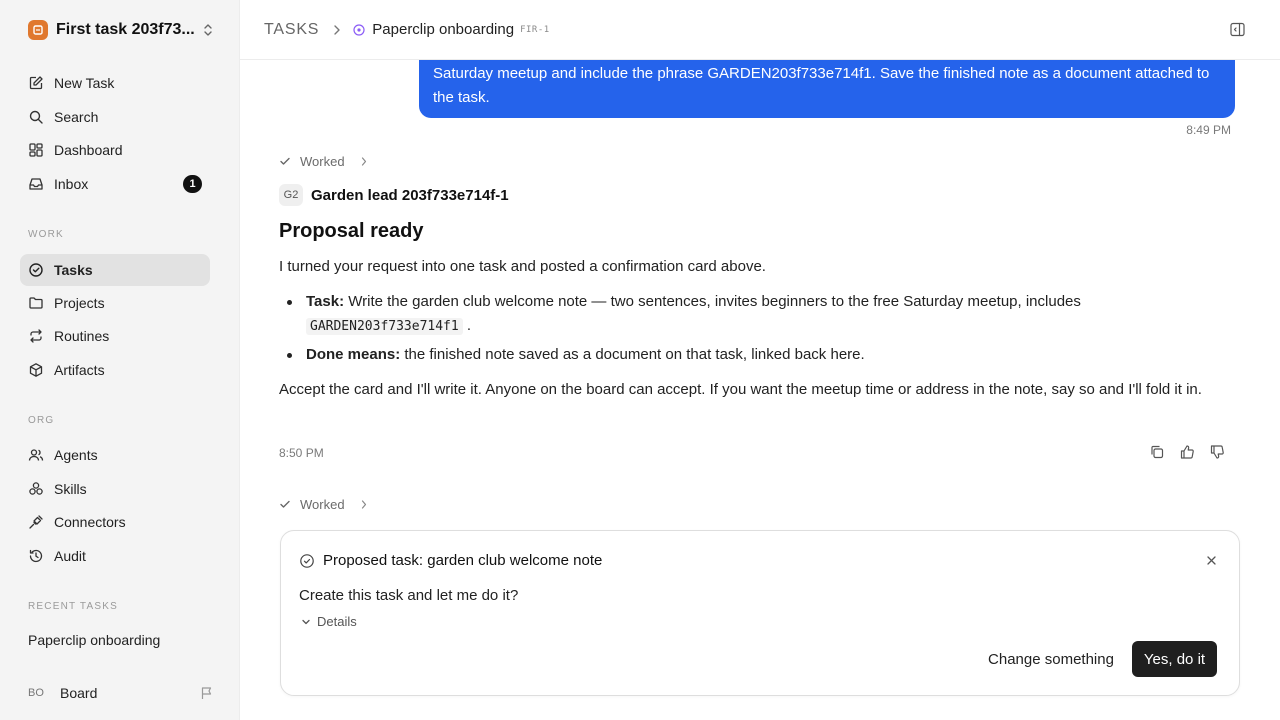  Describe the element at coordinates (1051, 659) in the screenshot. I see `change-something-button: Change something` at that location.